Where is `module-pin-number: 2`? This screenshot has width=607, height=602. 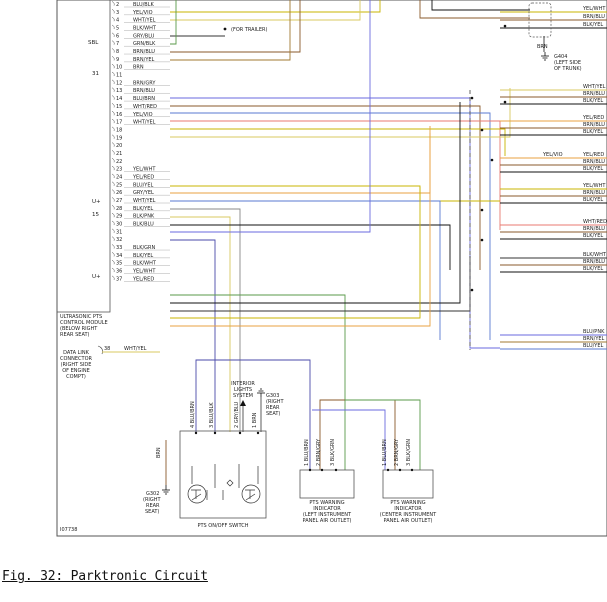
module-pin-number: 2 is located at coordinates (117, 5).